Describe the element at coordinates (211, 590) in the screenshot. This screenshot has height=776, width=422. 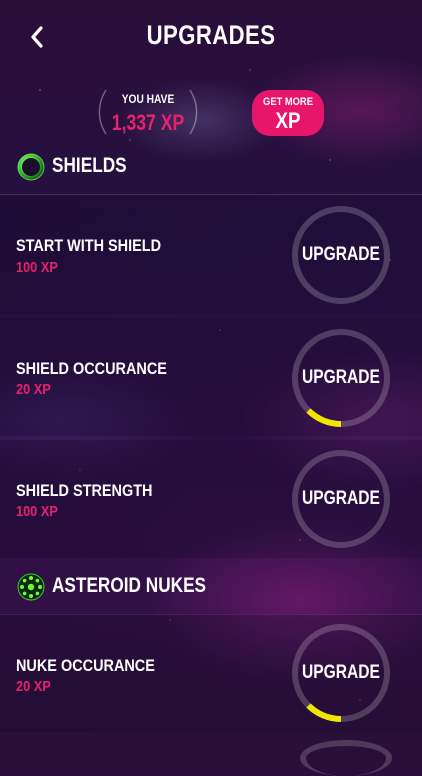
I see `section-header-asteroid-nukes: ASTEROID NUKES` at that location.